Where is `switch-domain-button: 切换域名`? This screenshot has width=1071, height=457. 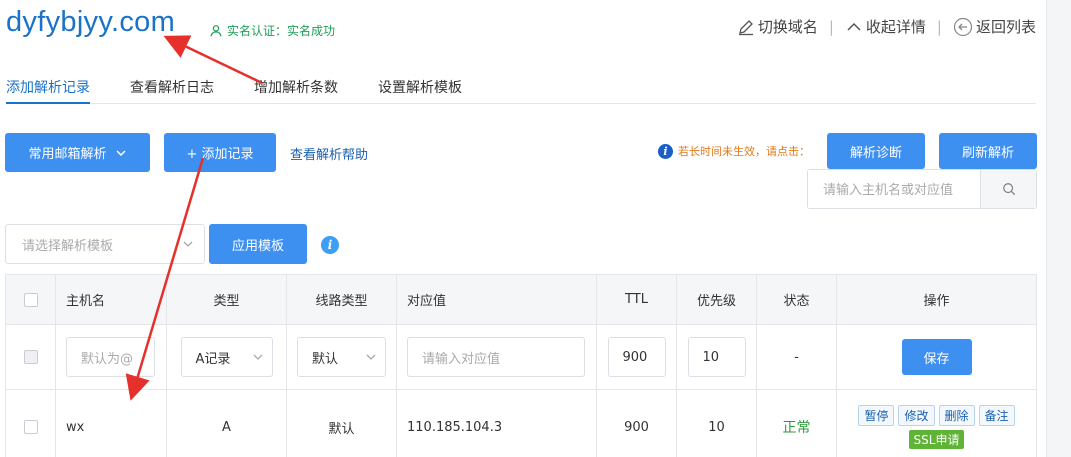 switch-domain-button: 切换域名 is located at coordinates (777, 26).